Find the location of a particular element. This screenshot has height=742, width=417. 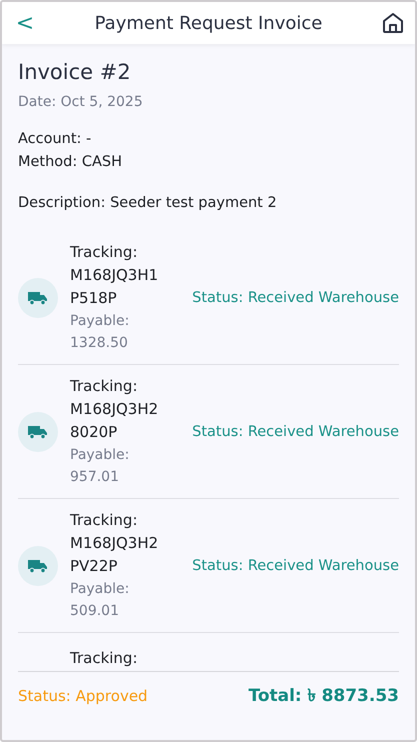

invoice-date: Date: Oct 5, 2025 is located at coordinates (81, 102).